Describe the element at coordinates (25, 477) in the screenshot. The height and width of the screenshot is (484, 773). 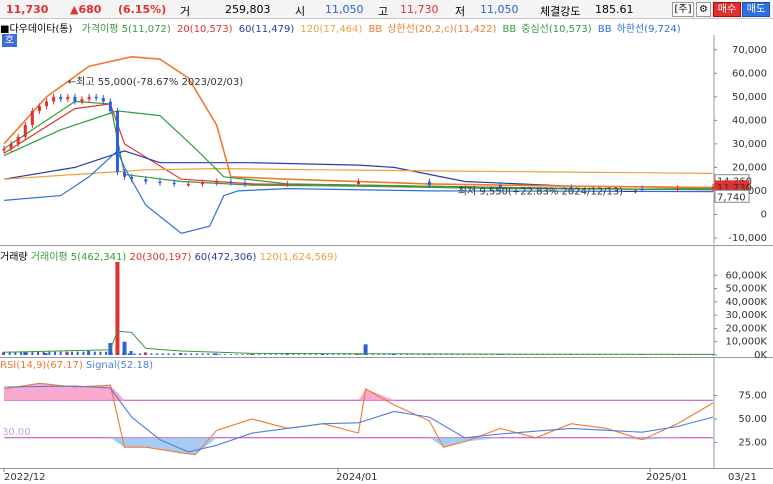
I see `date-label: 2022/12` at that location.